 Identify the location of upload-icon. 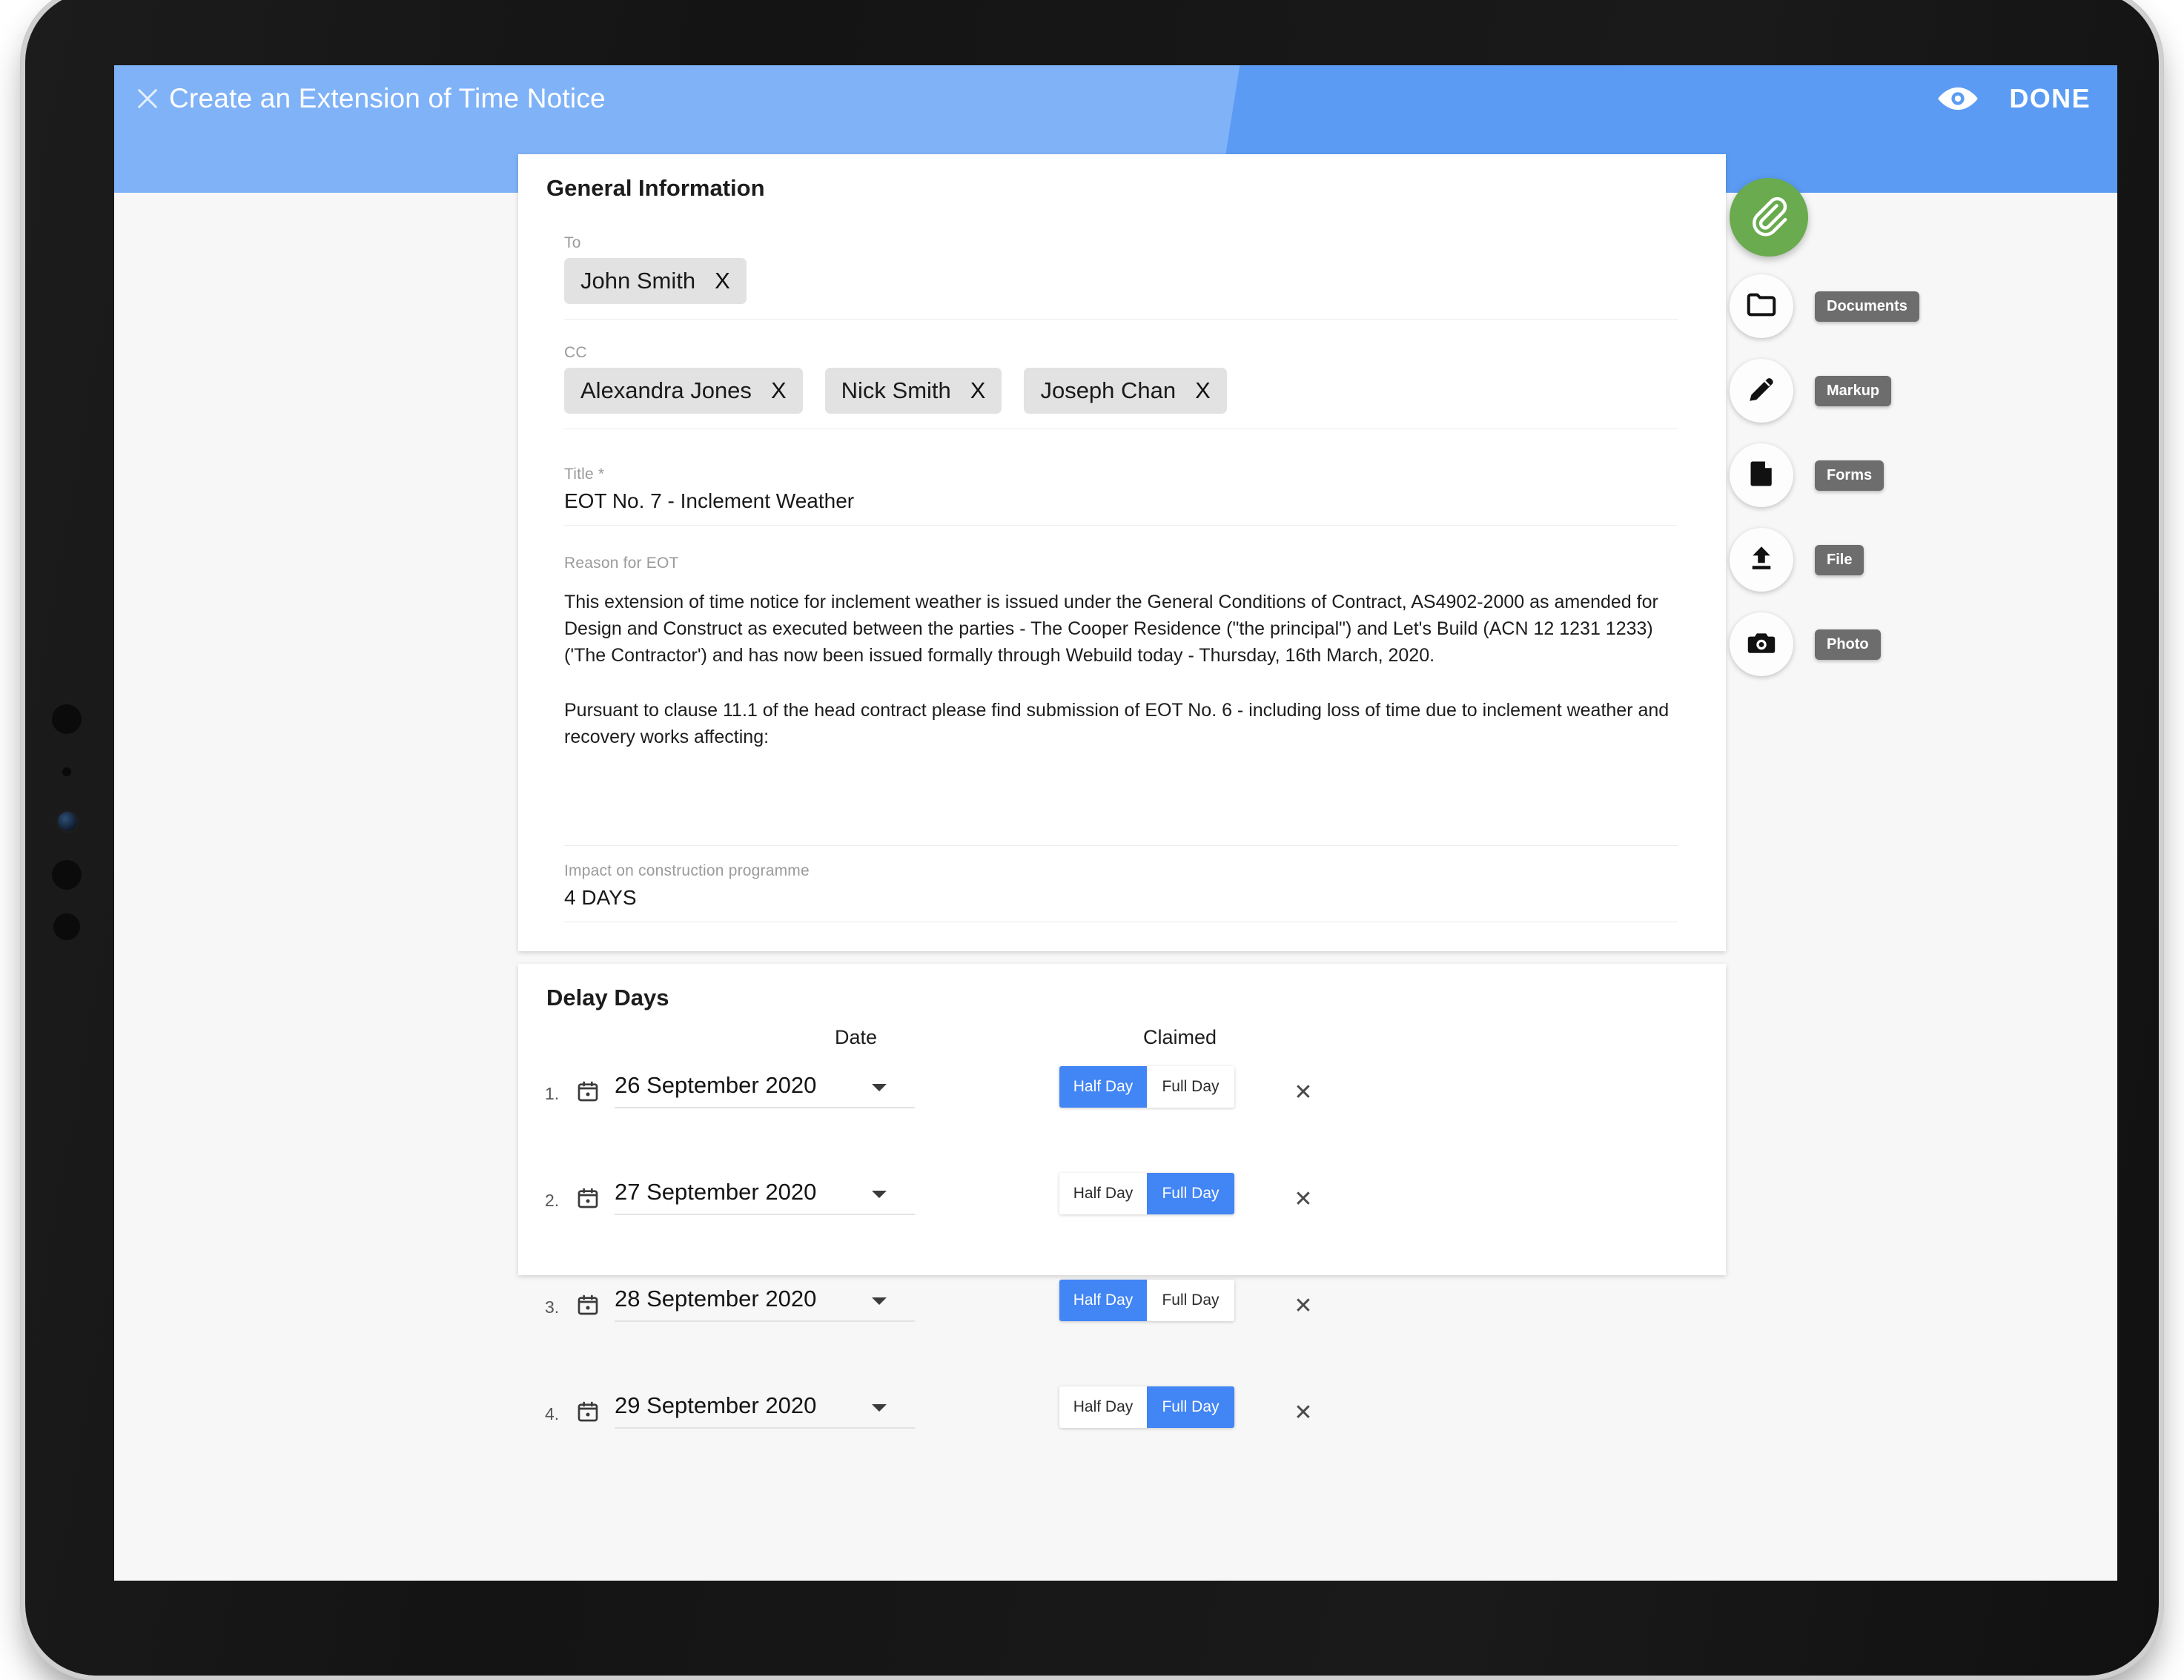
(1761, 560).